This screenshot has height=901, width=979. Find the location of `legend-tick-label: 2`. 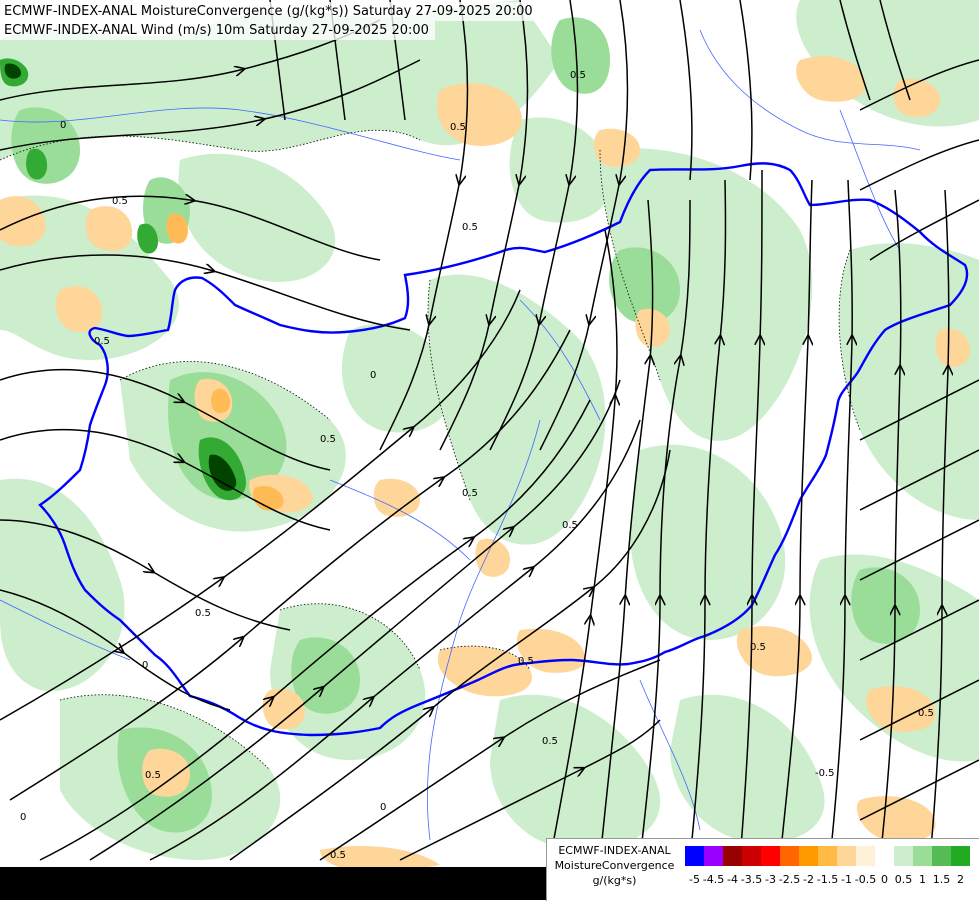

legend-tick-label: 2 is located at coordinates (960, 879).